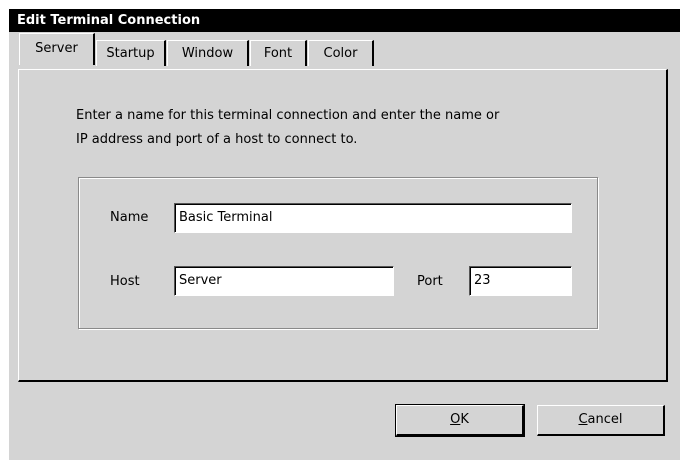 Image resolution: width=680 pixels, height=460 pixels. I want to click on tab-server: Server, so click(57, 49).